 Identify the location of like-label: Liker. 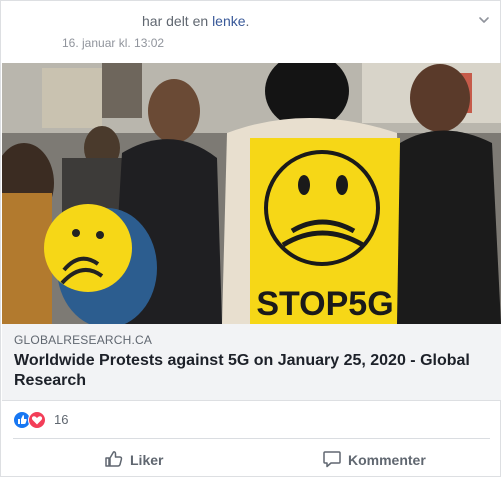
(147, 460).